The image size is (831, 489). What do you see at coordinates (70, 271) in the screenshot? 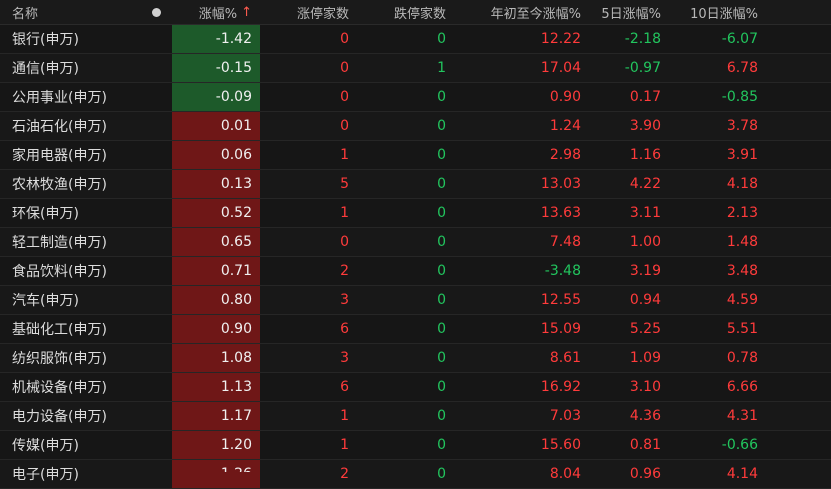
I see `sector-name: 食品饮料(申万)` at bounding box center [70, 271].